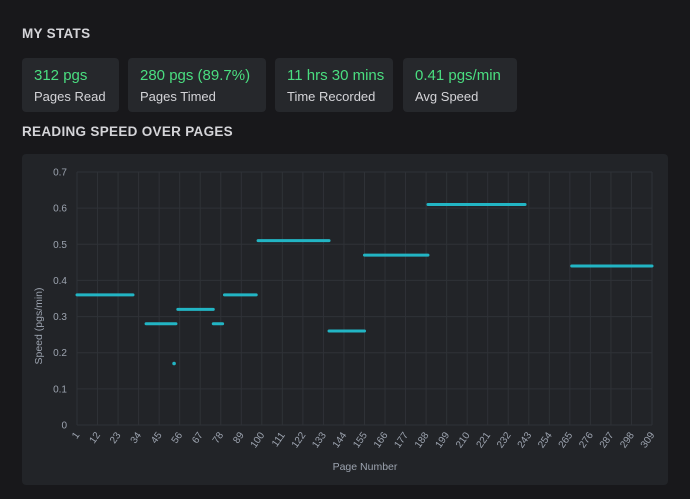 The height and width of the screenshot is (499, 690). I want to click on x-tick-label: 287, so click(607, 440).